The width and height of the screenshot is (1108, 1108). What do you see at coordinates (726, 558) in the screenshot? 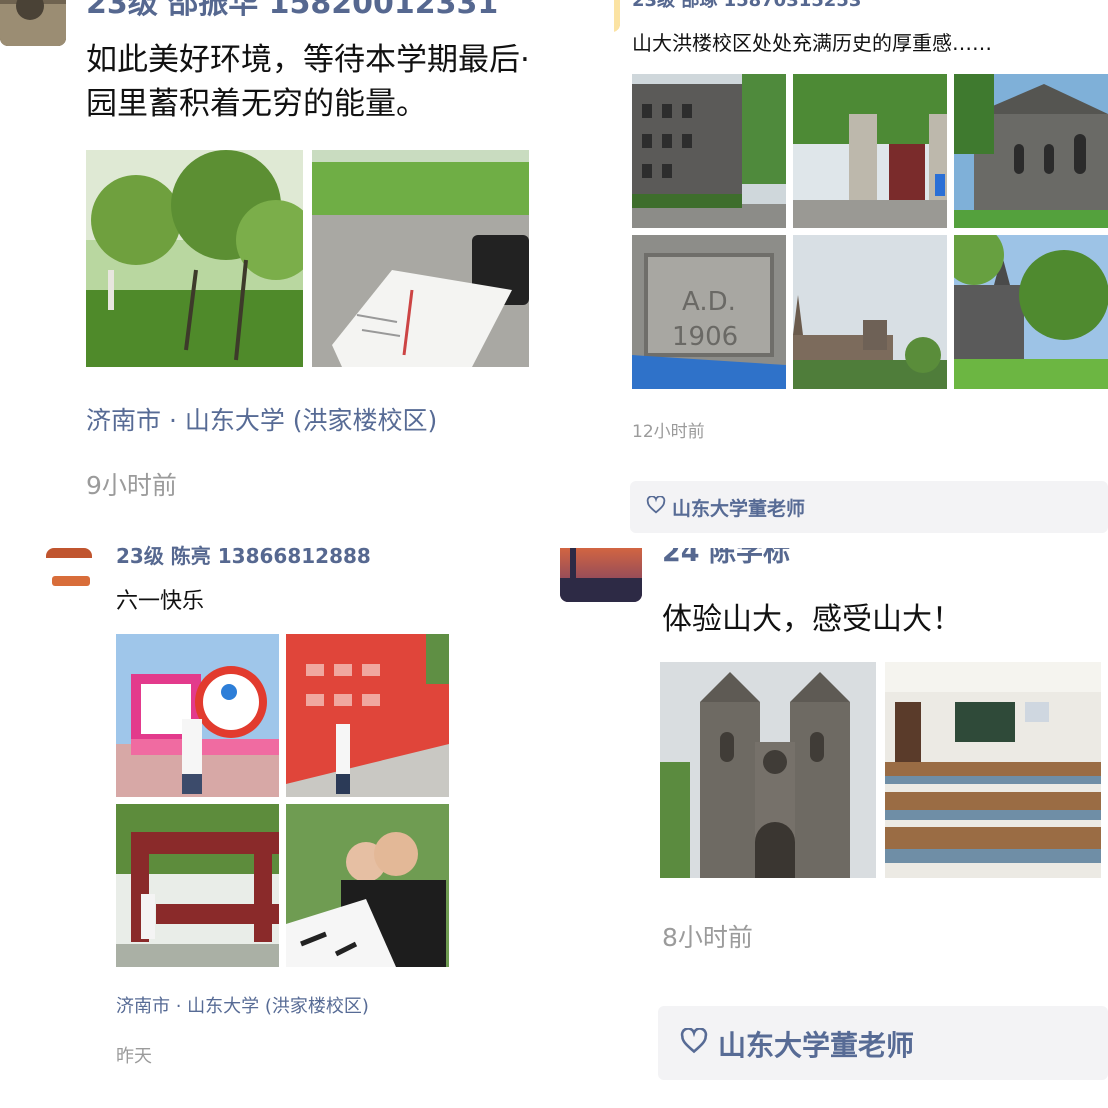
I see `user-name: 24 陈学标` at bounding box center [726, 558].